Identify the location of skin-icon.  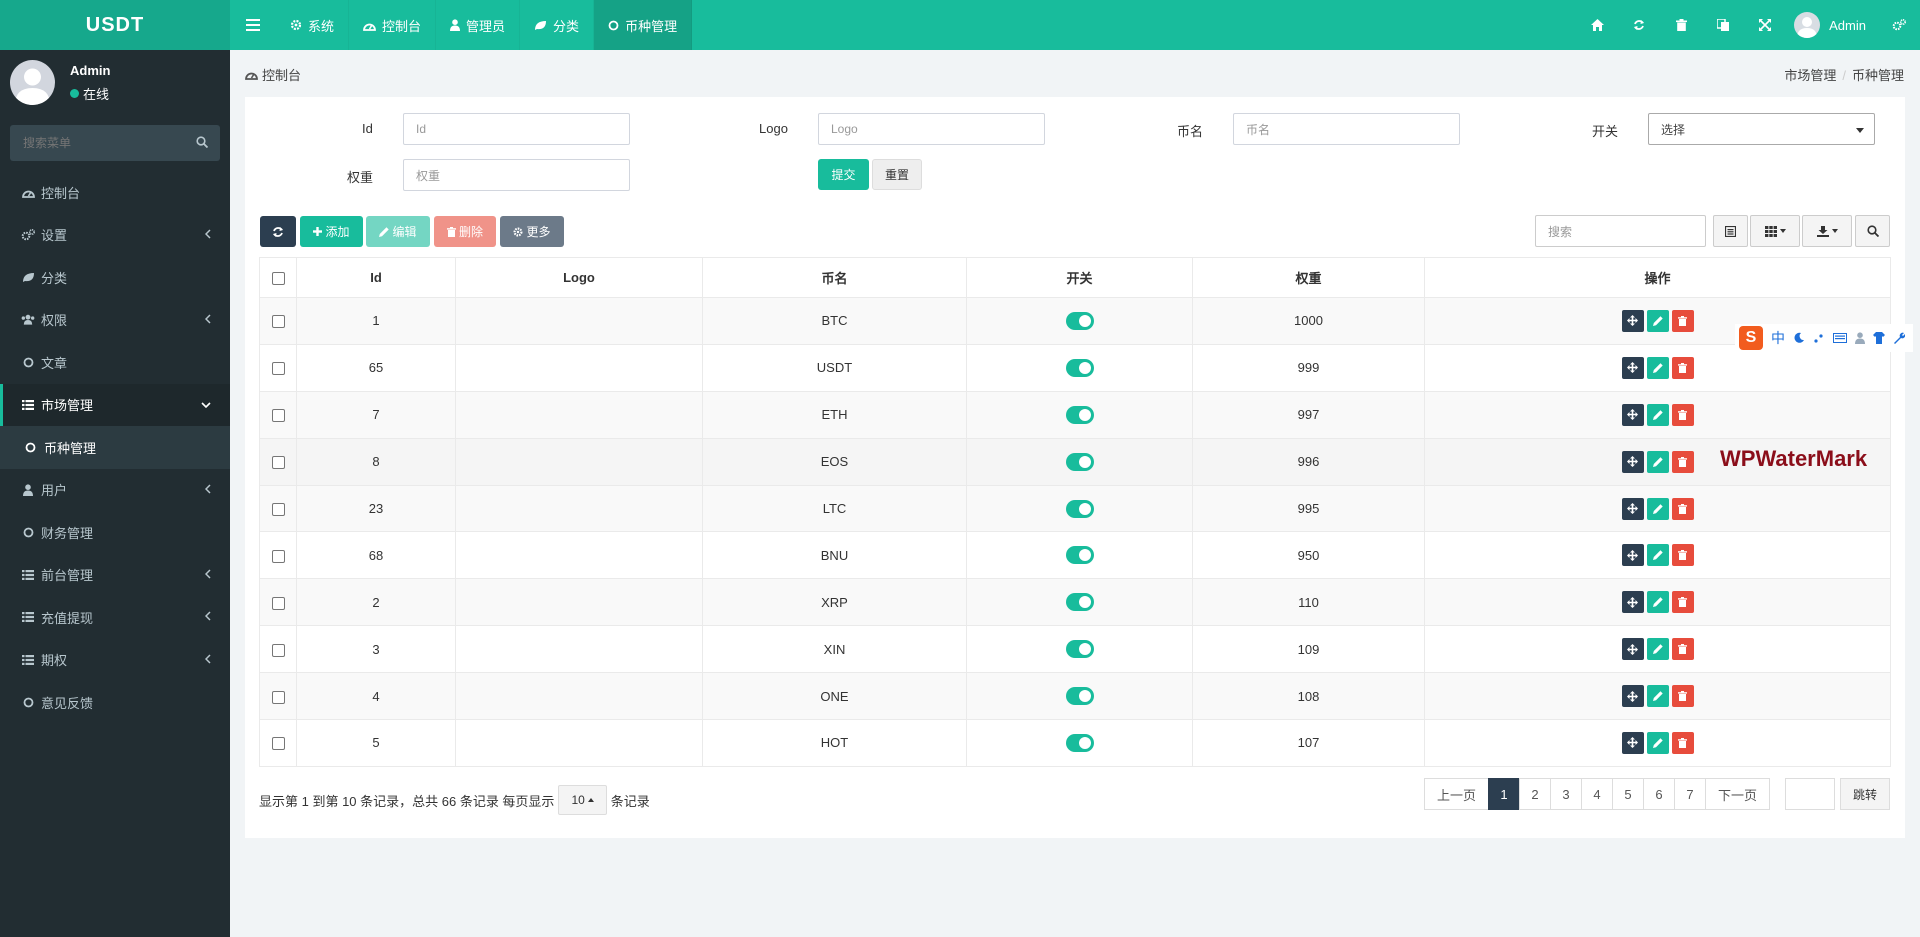
(1879, 338).